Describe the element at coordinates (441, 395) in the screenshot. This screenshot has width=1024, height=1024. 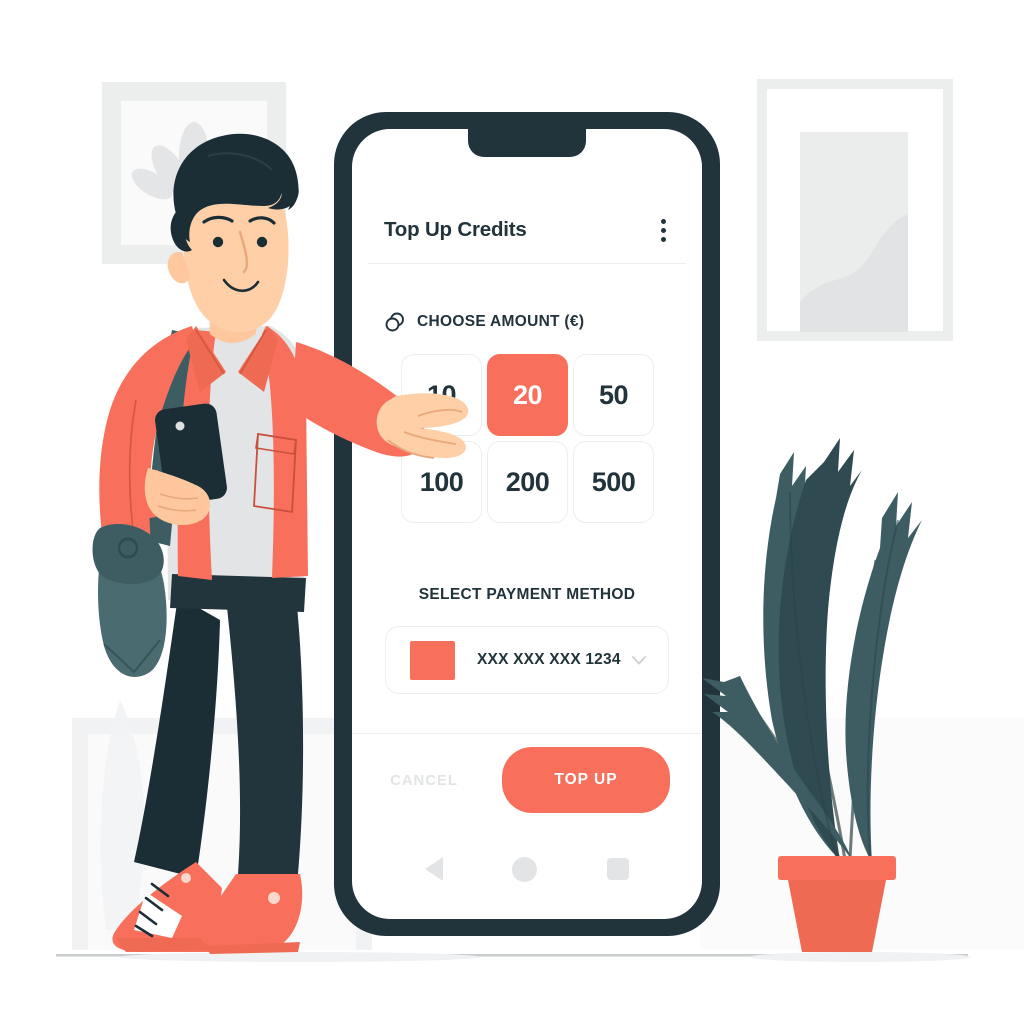
I see `amount-option-10: 10` at that location.